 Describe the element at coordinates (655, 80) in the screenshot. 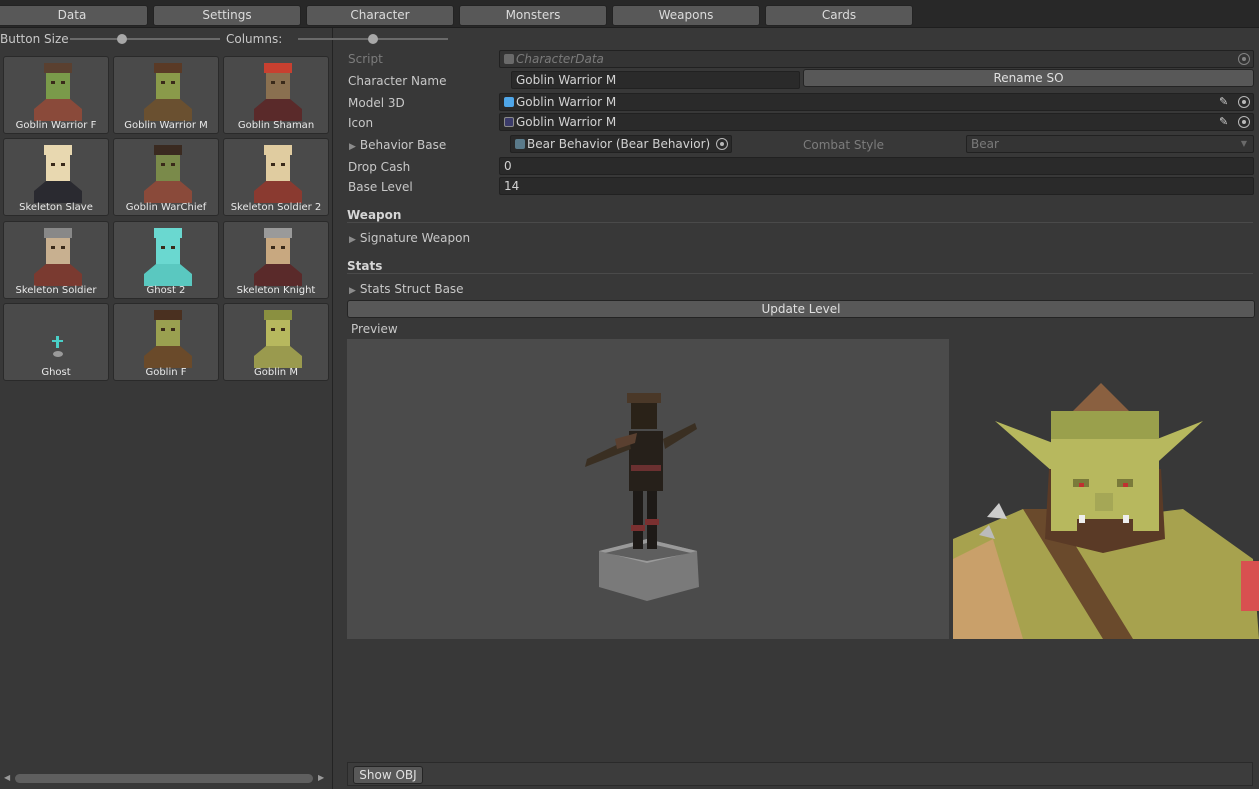

I see `character-name-input: Goblin Warrior M` at that location.